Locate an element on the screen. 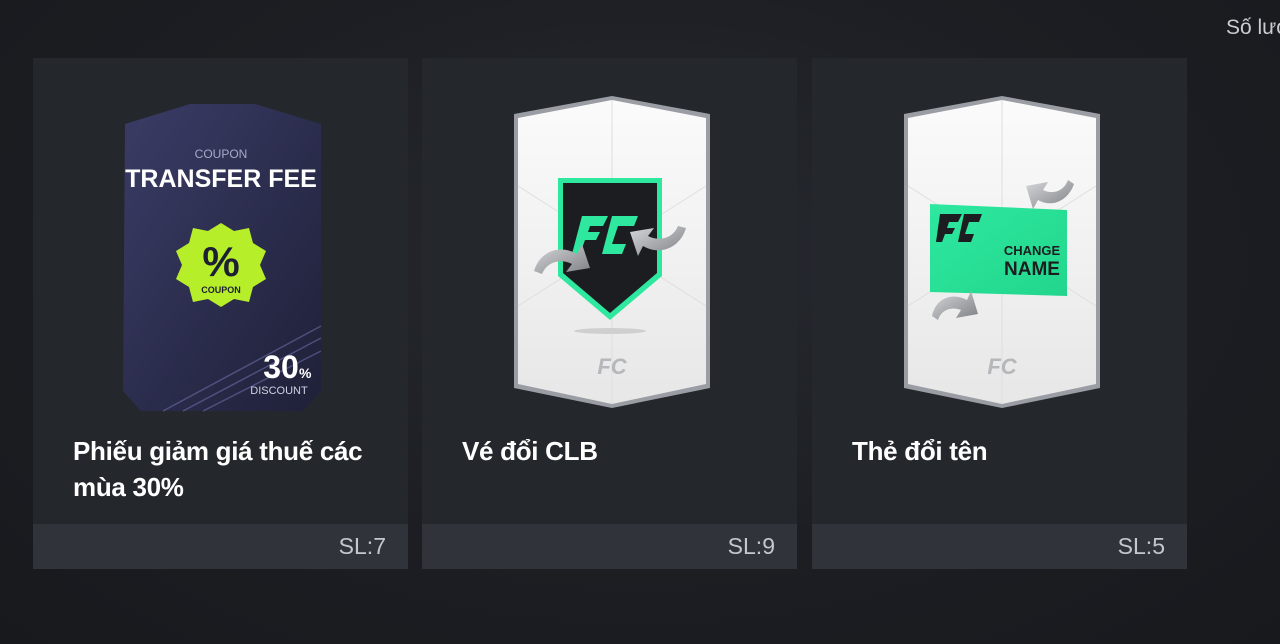  name-change-card-icon: CHANGE NAME FC is located at coordinates (1002, 252).